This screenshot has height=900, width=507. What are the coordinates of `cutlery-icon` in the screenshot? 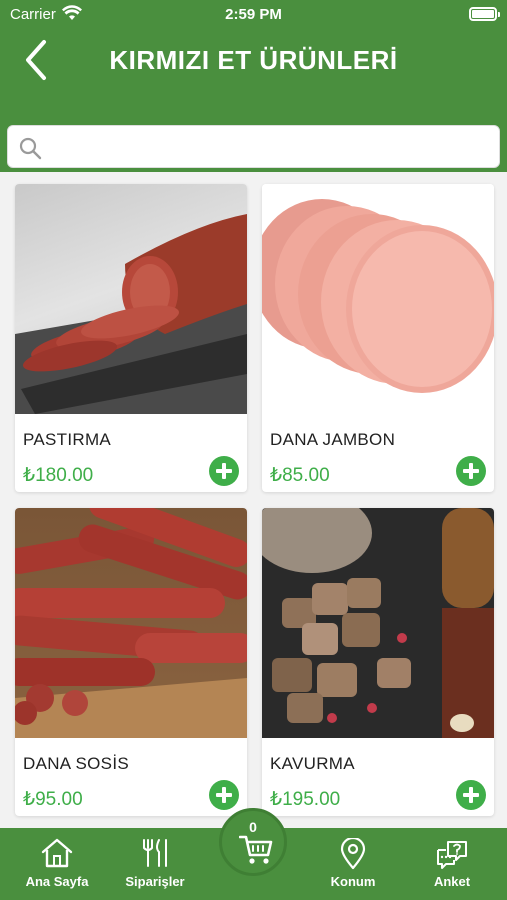 It's located at (155, 853).